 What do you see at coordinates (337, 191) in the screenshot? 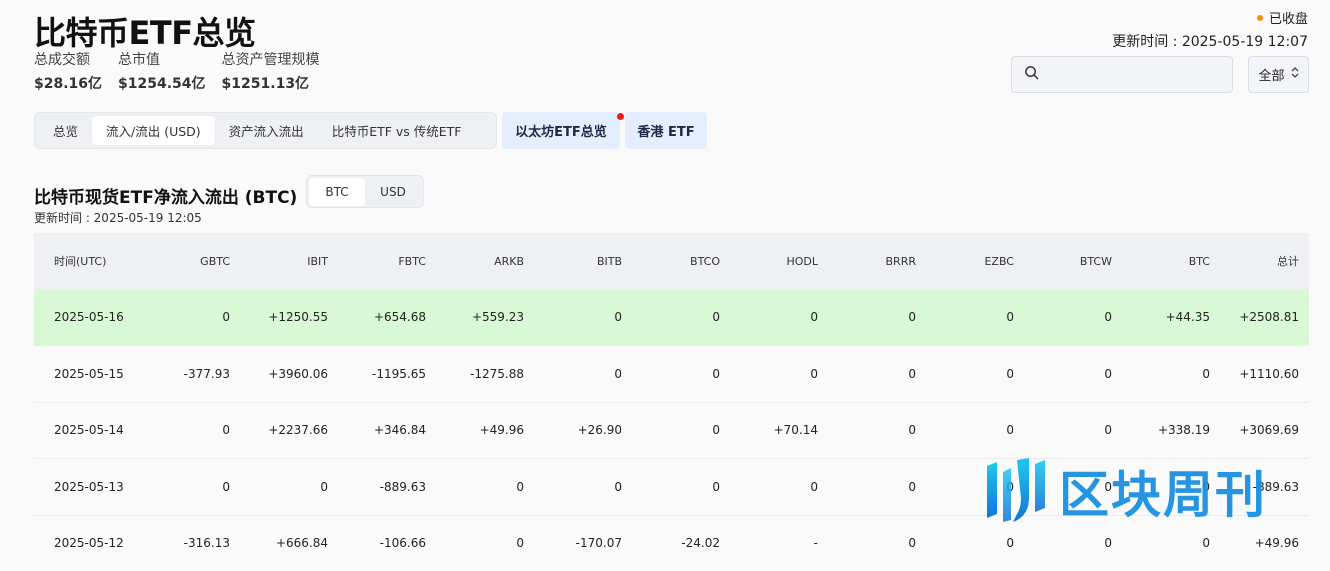
I see `unit-btc-button: BTC` at bounding box center [337, 191].